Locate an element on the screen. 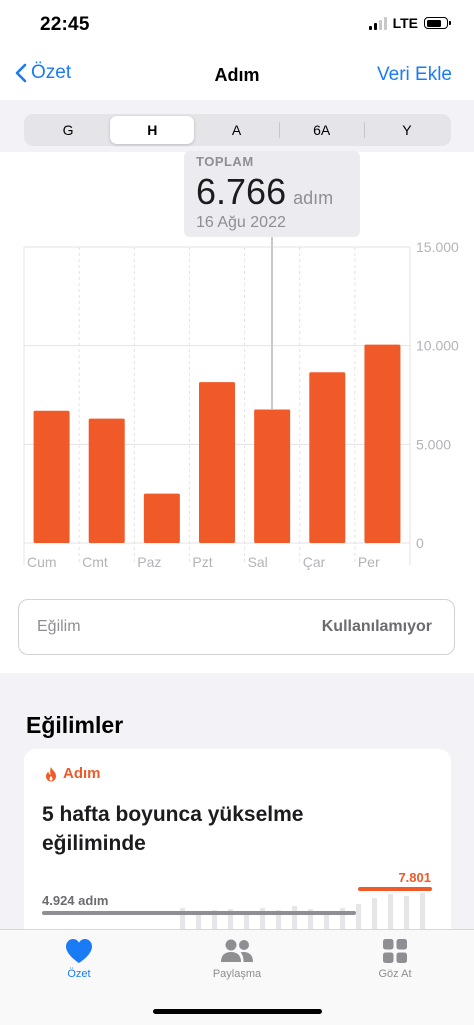  network-label: LTE is located at coordinates (405, 23).